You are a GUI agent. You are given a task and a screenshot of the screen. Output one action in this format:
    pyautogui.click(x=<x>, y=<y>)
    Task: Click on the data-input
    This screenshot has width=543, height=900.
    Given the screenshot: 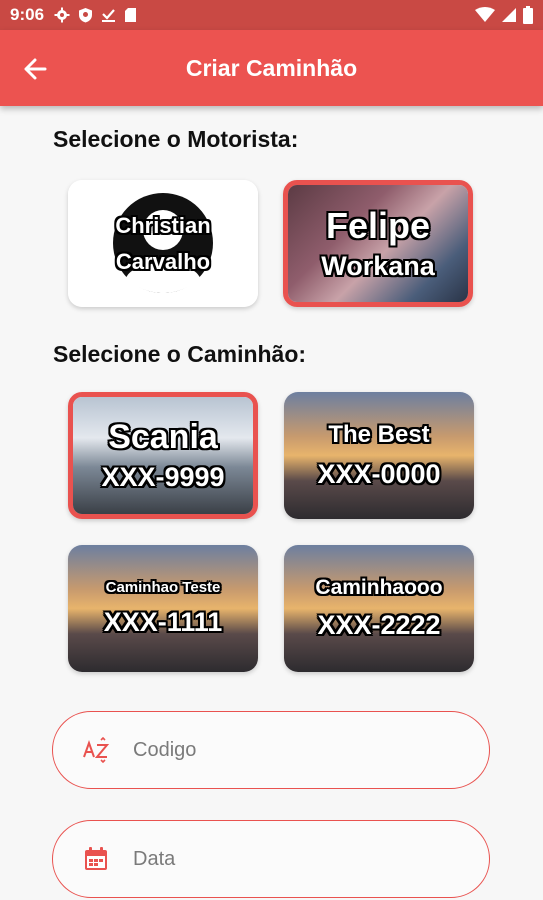 What is the action you would take?
    pyautogui.click(x=283, y=859)
    